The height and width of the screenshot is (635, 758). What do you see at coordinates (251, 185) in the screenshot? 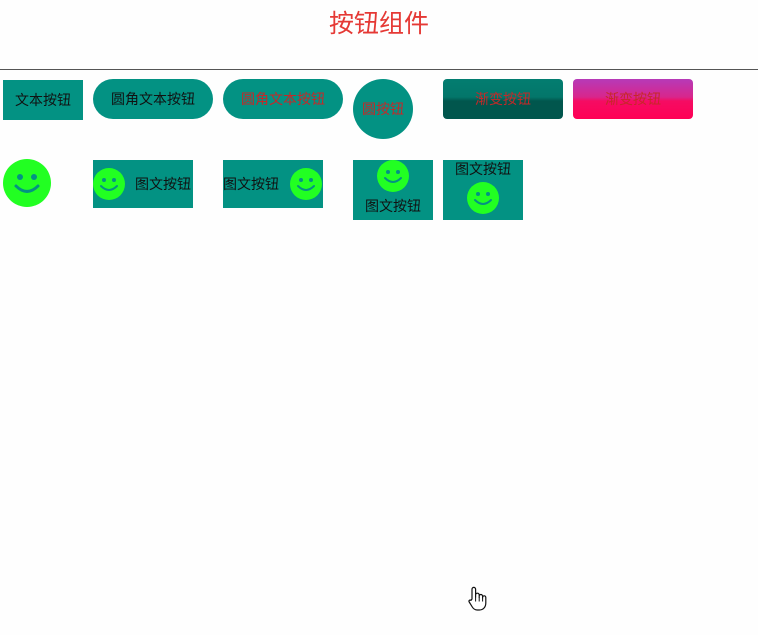
I see `icon-right-text-button-label: 图文按钮` at bounding box center [251, 185].